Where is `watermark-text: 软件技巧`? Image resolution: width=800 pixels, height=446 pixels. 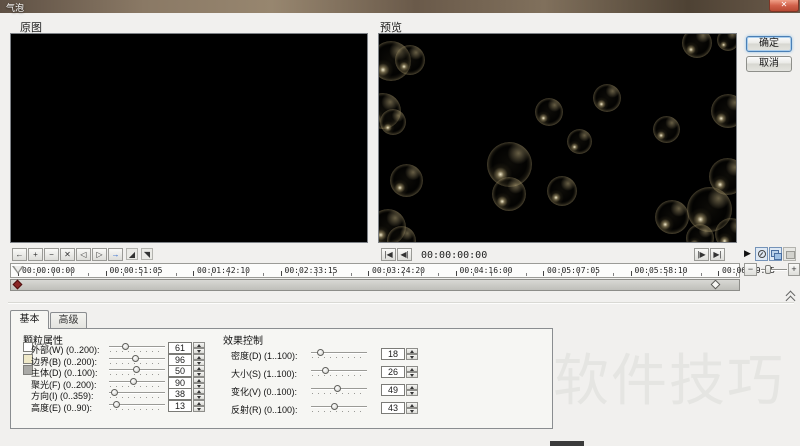
watermark-text: 软件技巧 is located at coordinates (669, 380).